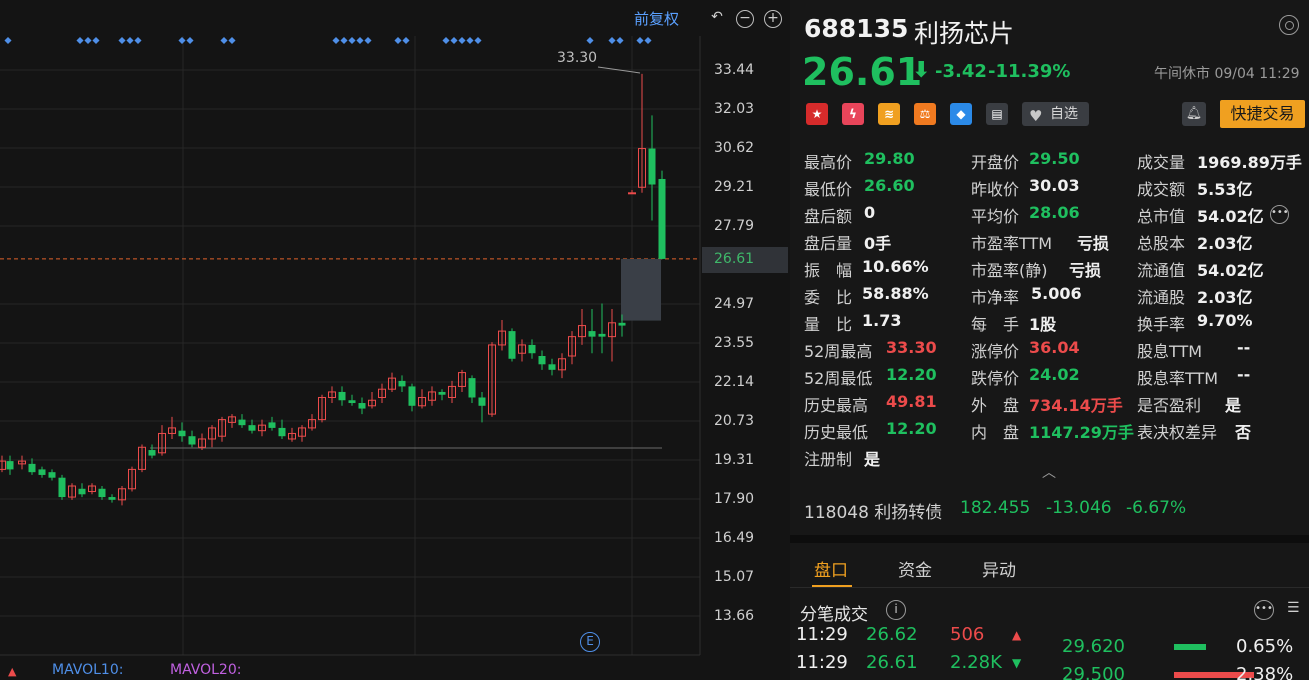 The width and height of the screenshot is (1309, 680). I want to click on tab-abnormal: 异动, so click(999, 568).